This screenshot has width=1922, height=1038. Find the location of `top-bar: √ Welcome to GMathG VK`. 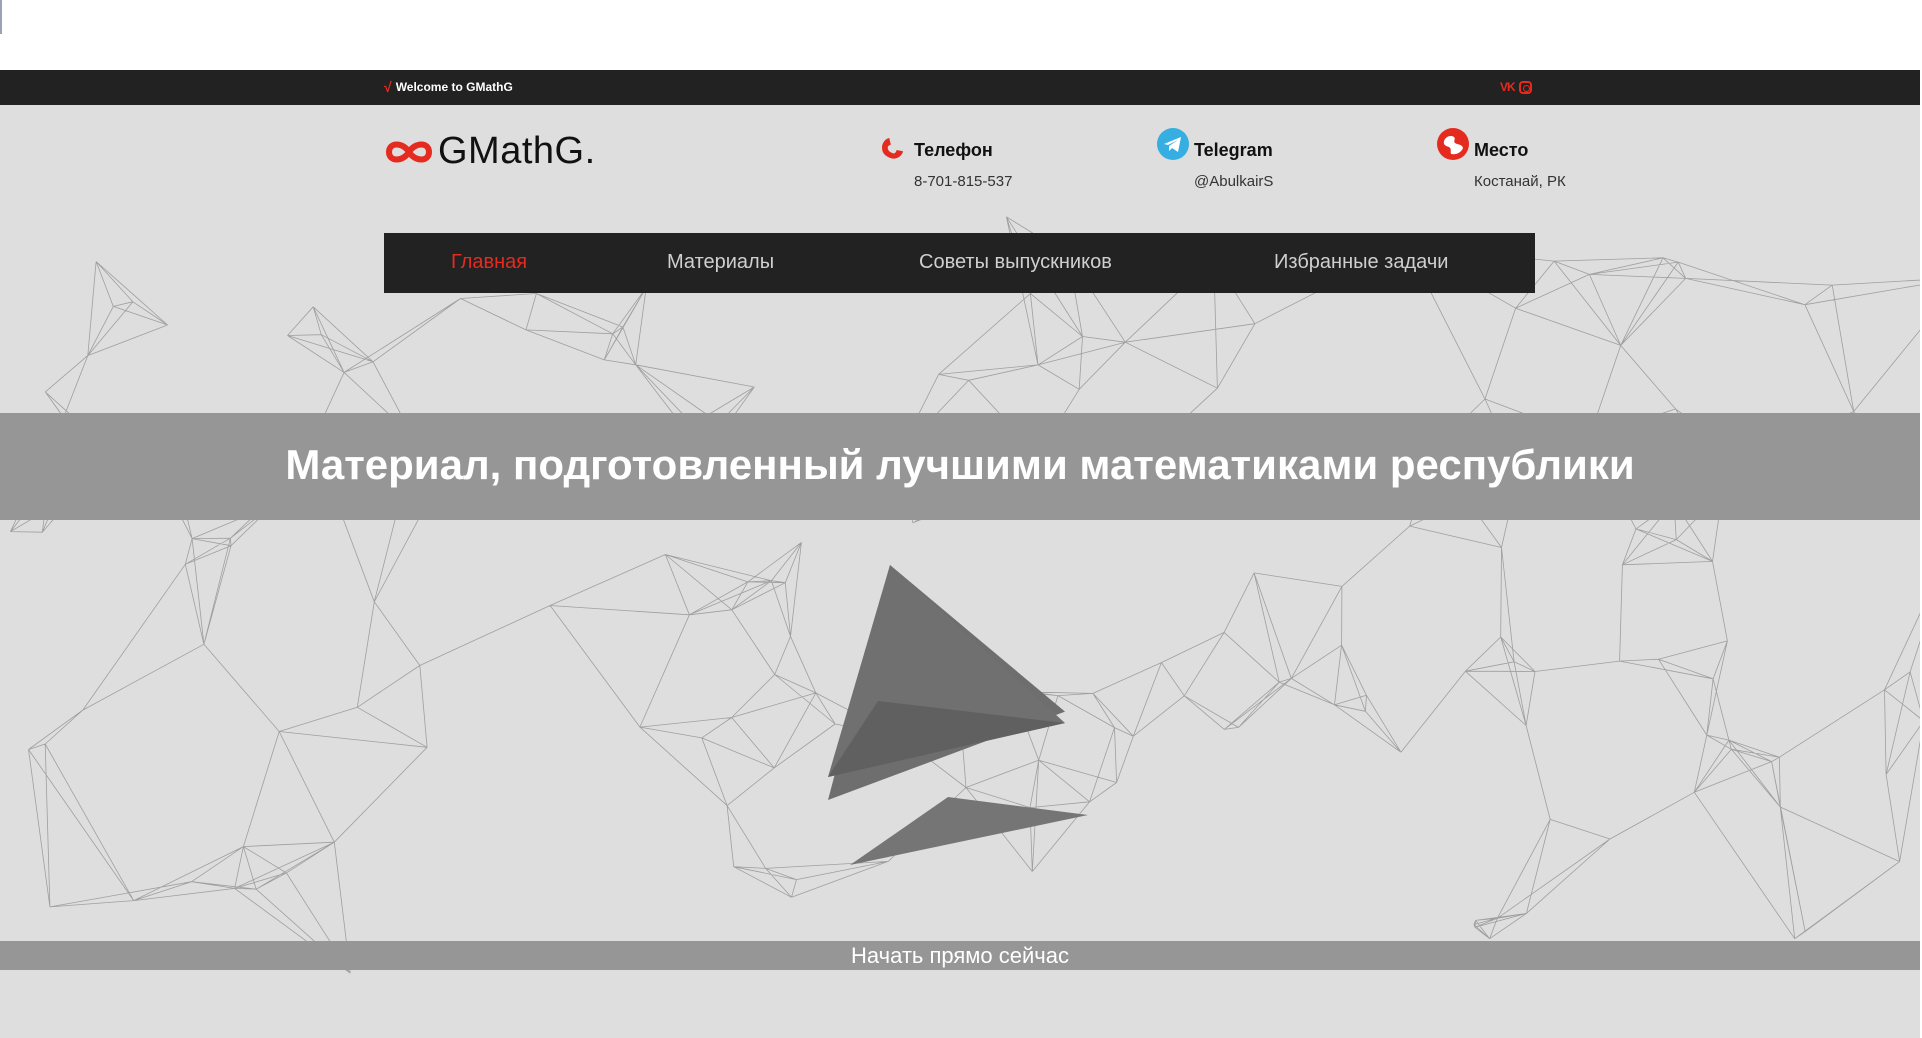

top-bar: √ Welcome to GMathG VK is located at coordinates (960, 87).